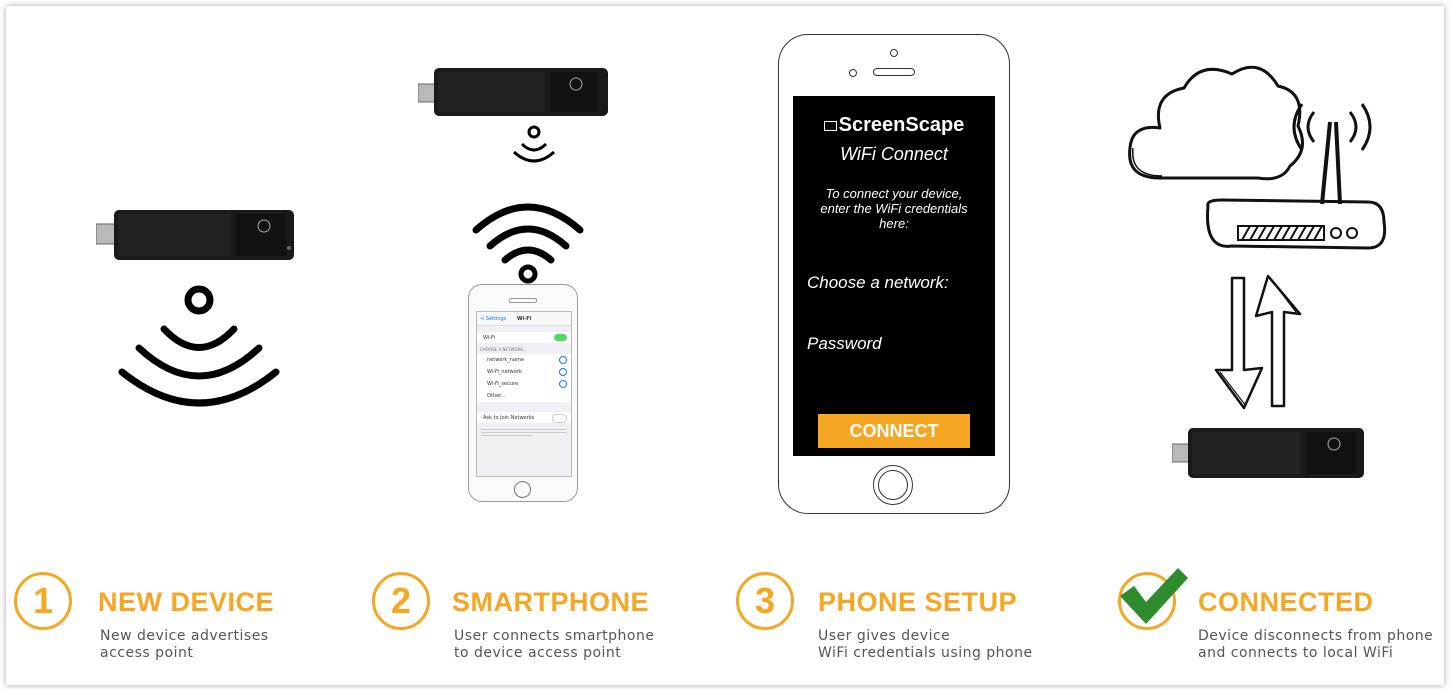  What do you see at coordinates (894, 223) in the screenshot?
I see `instructions-line-3: here:` at bounding box center [894, 223].